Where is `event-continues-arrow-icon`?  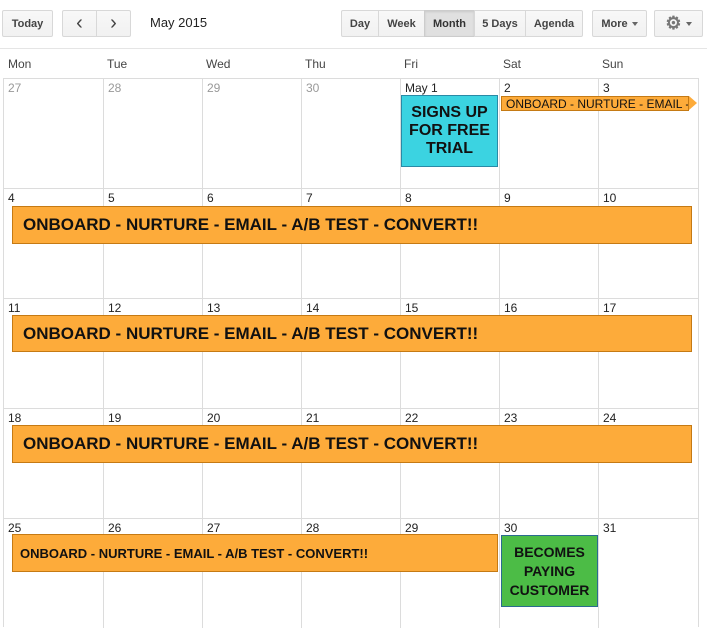
event-continues-arrow-icon is located at coordinates (693, 103).